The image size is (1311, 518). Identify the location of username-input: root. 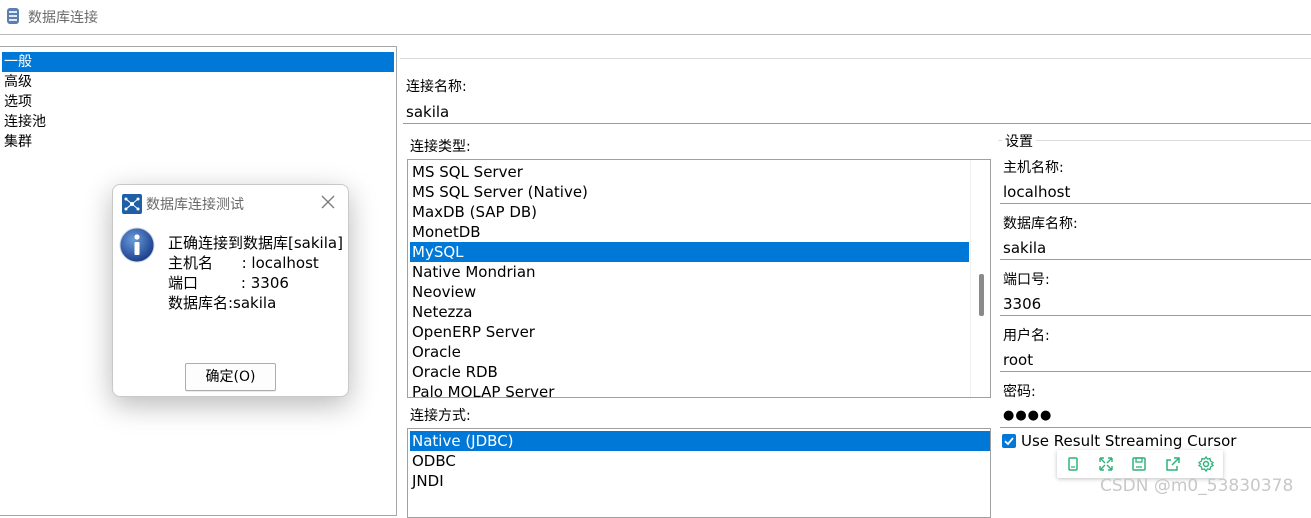
(1155, 360).